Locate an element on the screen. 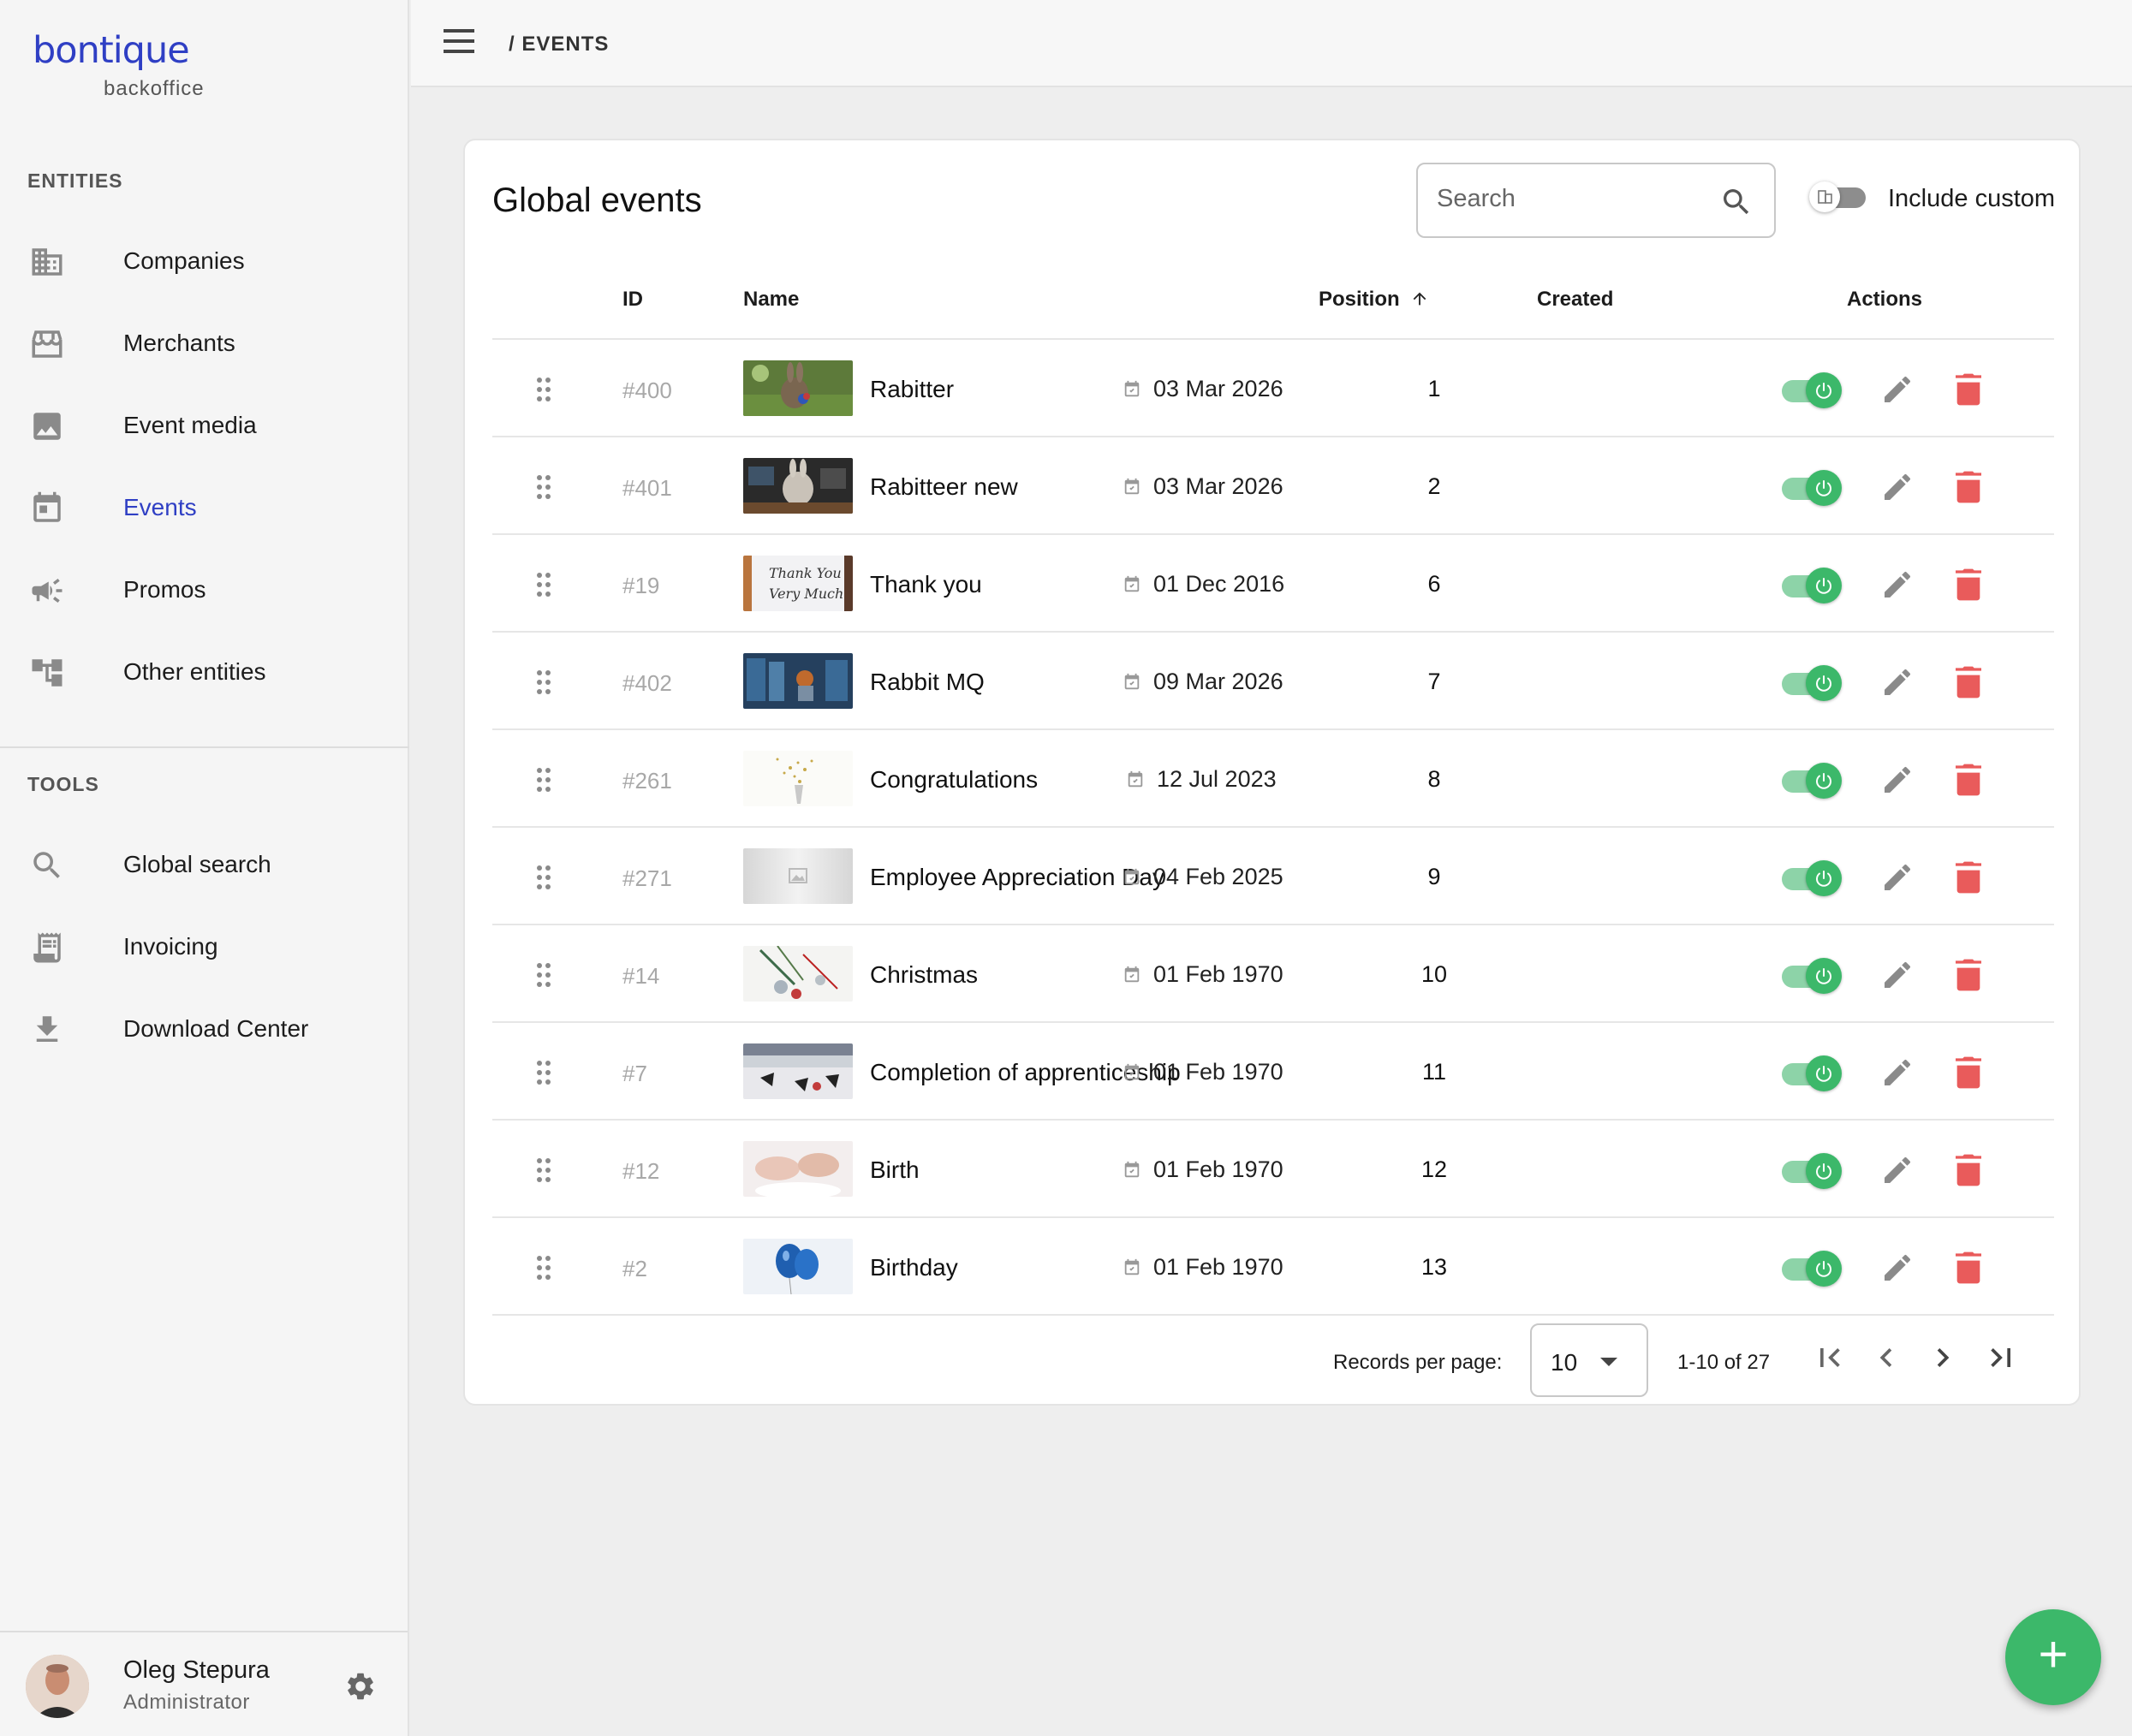 This screenshot has height=1736, width=2132. first-page-icon is located at coordinates (1830, 1358).